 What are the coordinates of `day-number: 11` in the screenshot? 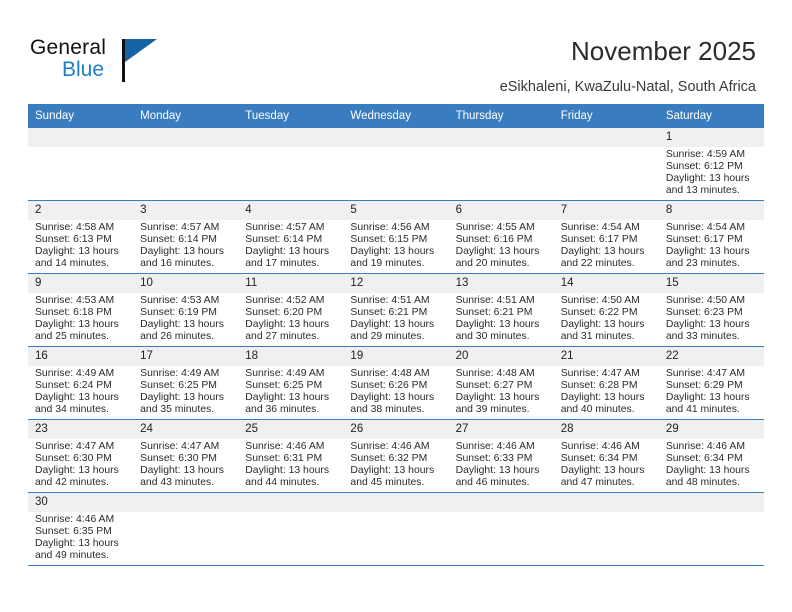 It's located at (291, 283).